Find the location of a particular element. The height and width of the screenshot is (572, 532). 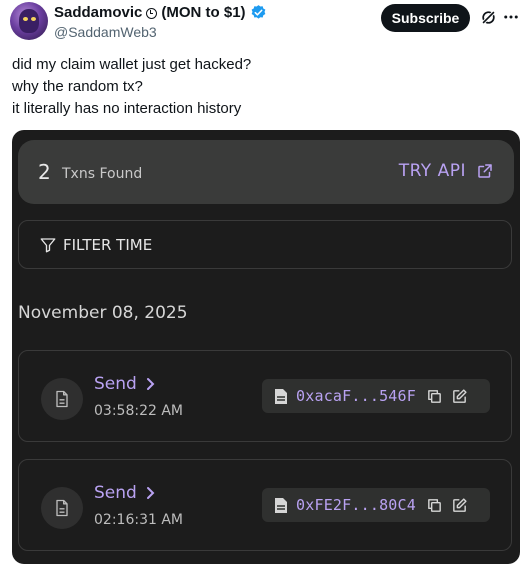

filter-time-button: FILTER TIME is located at coordinates (265, 244).